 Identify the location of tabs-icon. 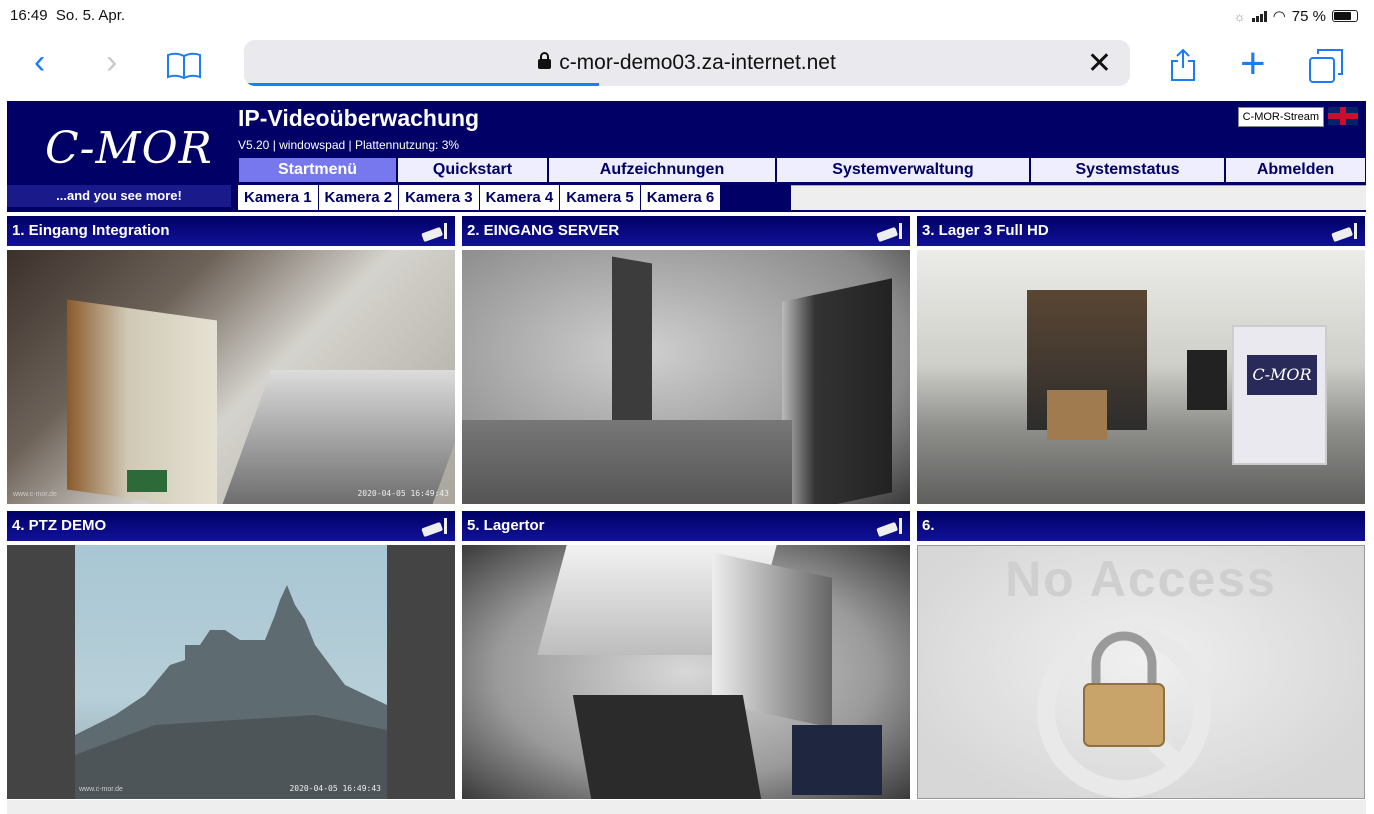
(1326, 70).